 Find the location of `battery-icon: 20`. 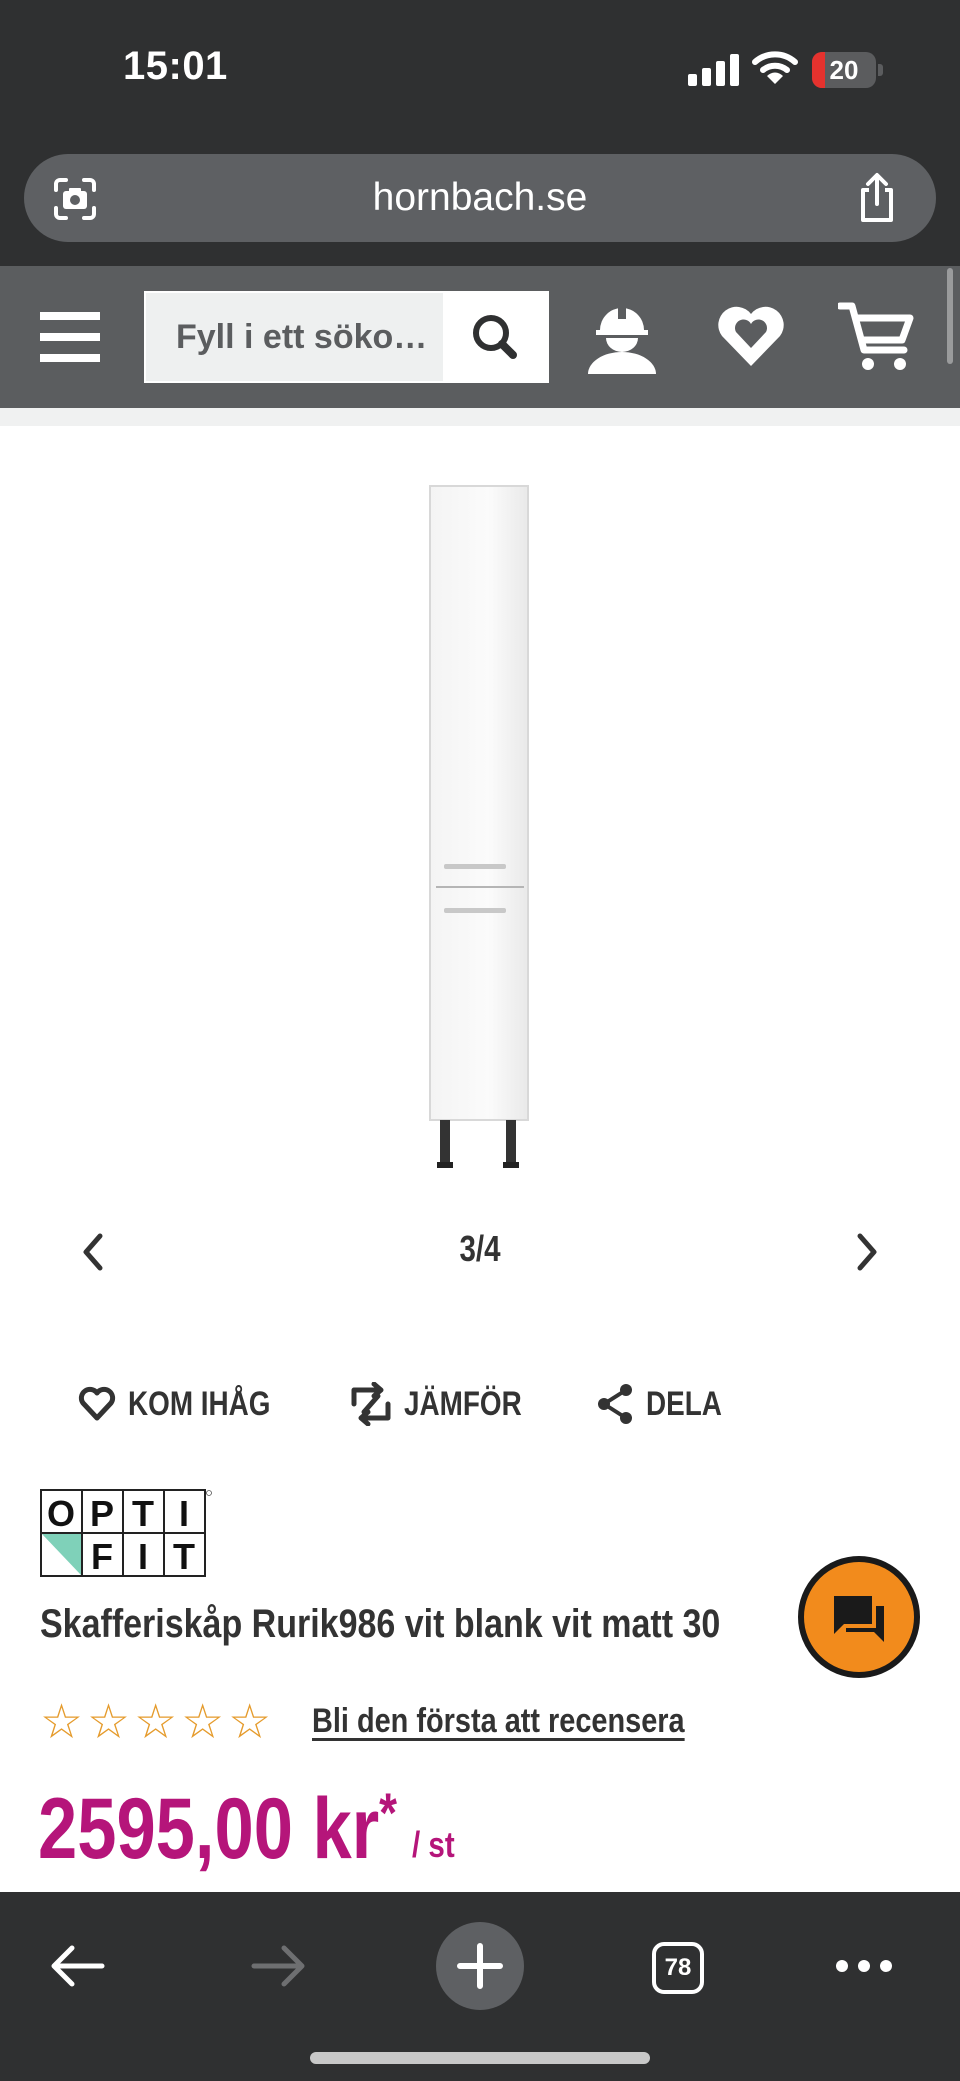

battery-icon: 20 is located at coordinates (844, 70).